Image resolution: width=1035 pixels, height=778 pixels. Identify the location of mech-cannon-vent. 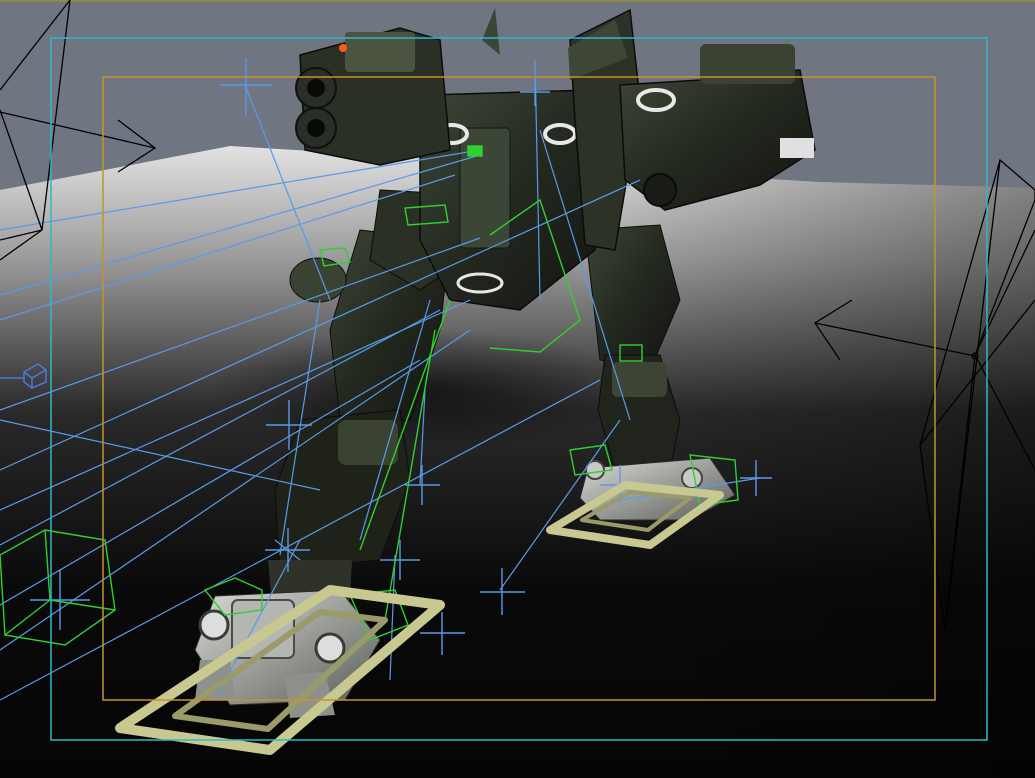
(797, 148).